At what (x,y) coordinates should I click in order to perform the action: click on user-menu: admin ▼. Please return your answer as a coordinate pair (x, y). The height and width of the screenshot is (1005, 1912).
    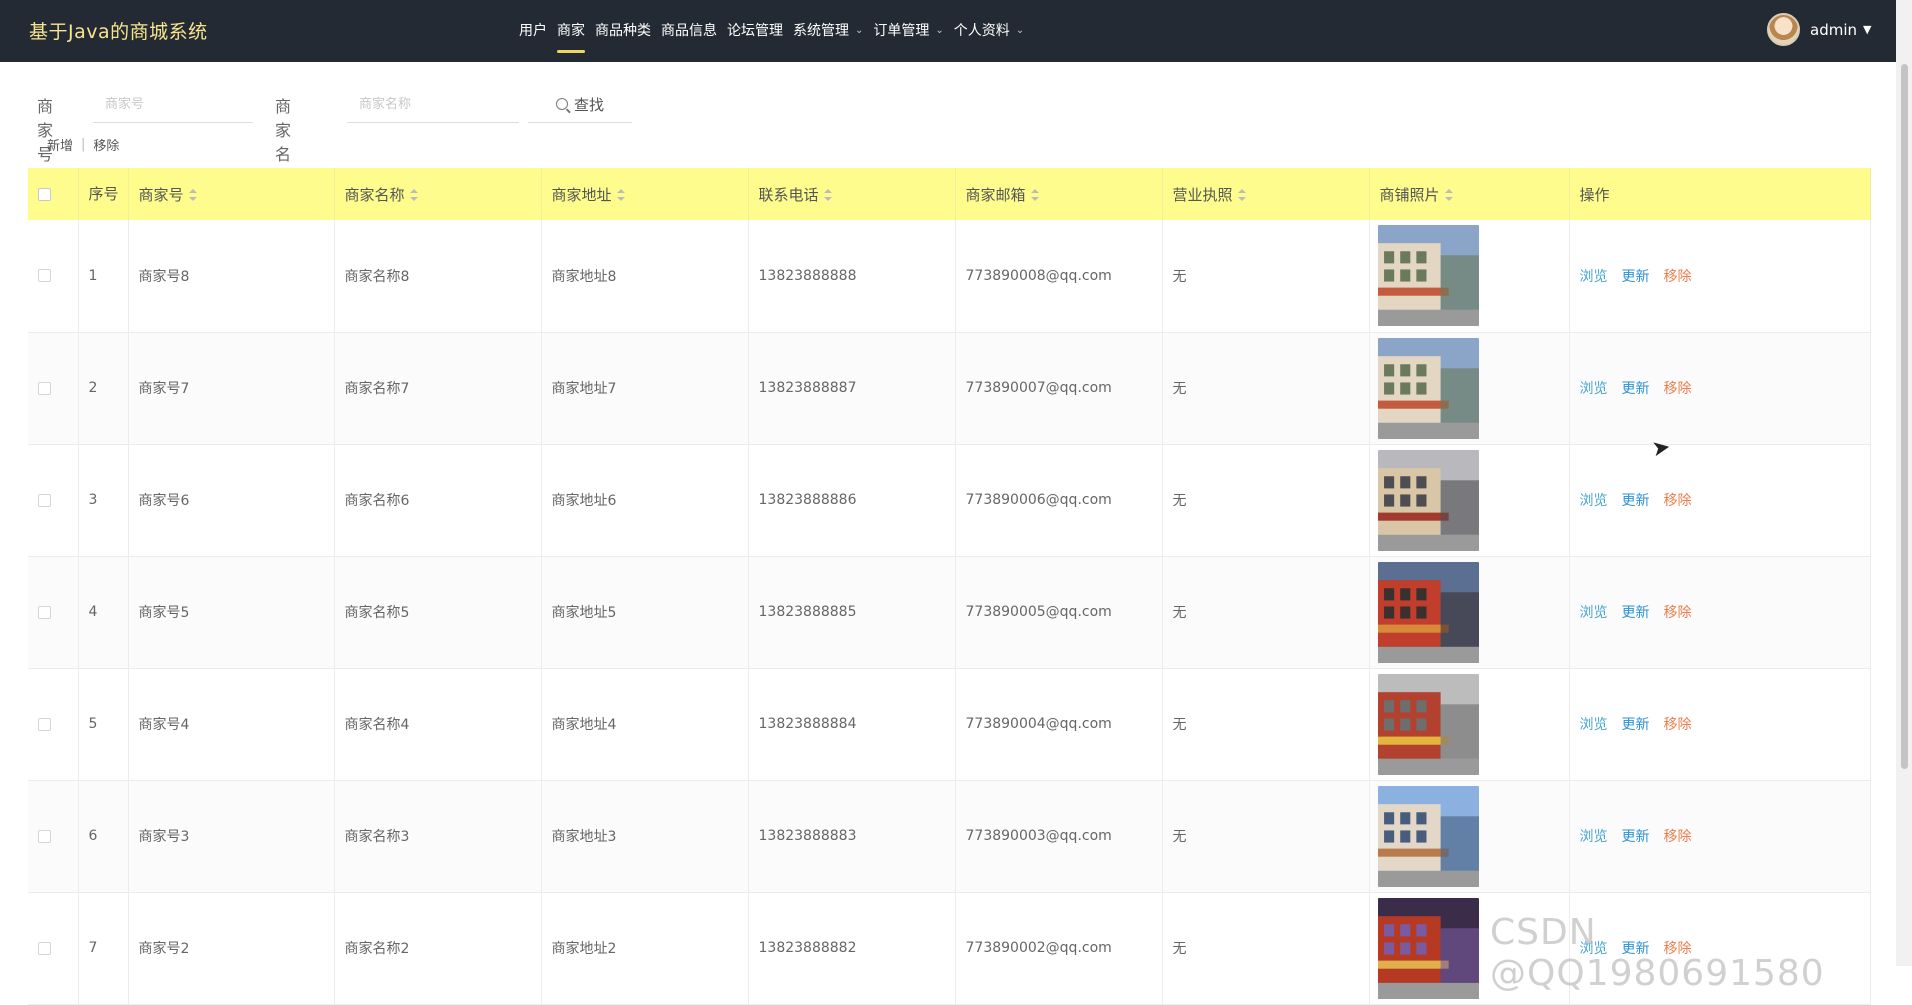
    Looking at the image, I should click on (1819, 29).